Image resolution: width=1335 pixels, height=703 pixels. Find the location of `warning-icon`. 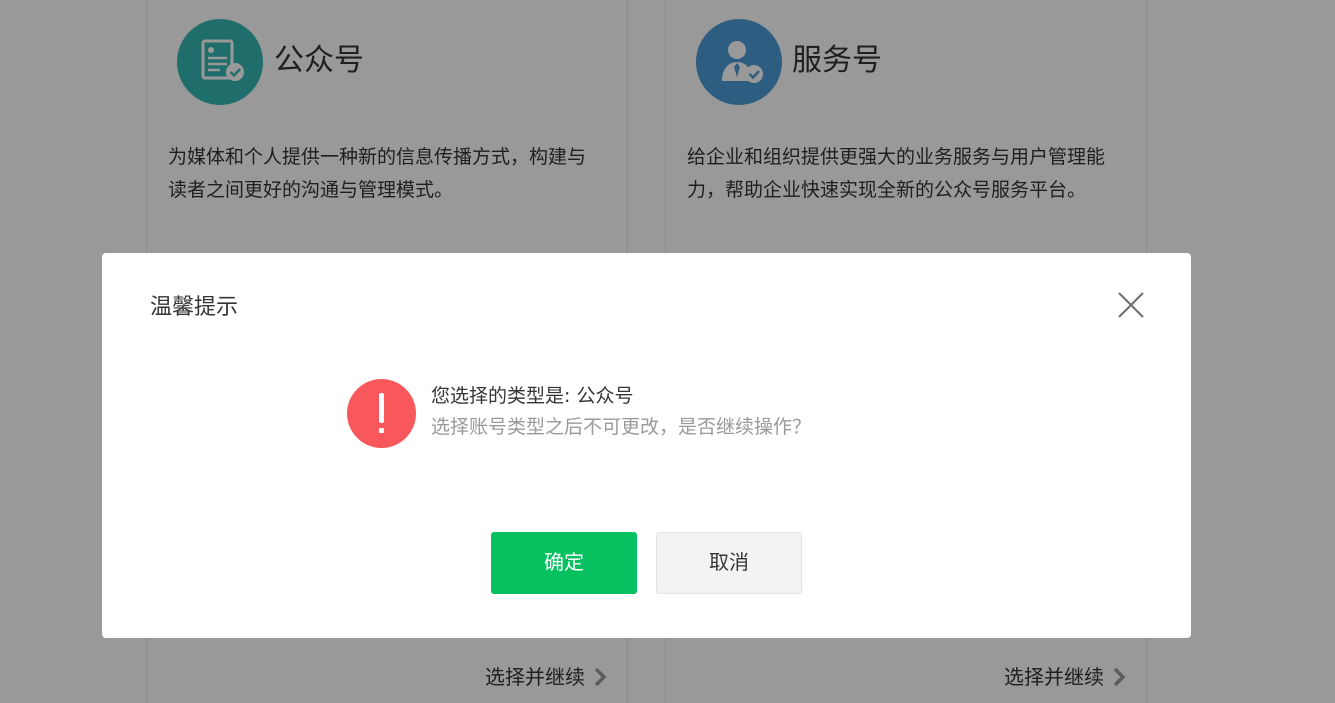

warning-icon is located at coordinates (381, 413).